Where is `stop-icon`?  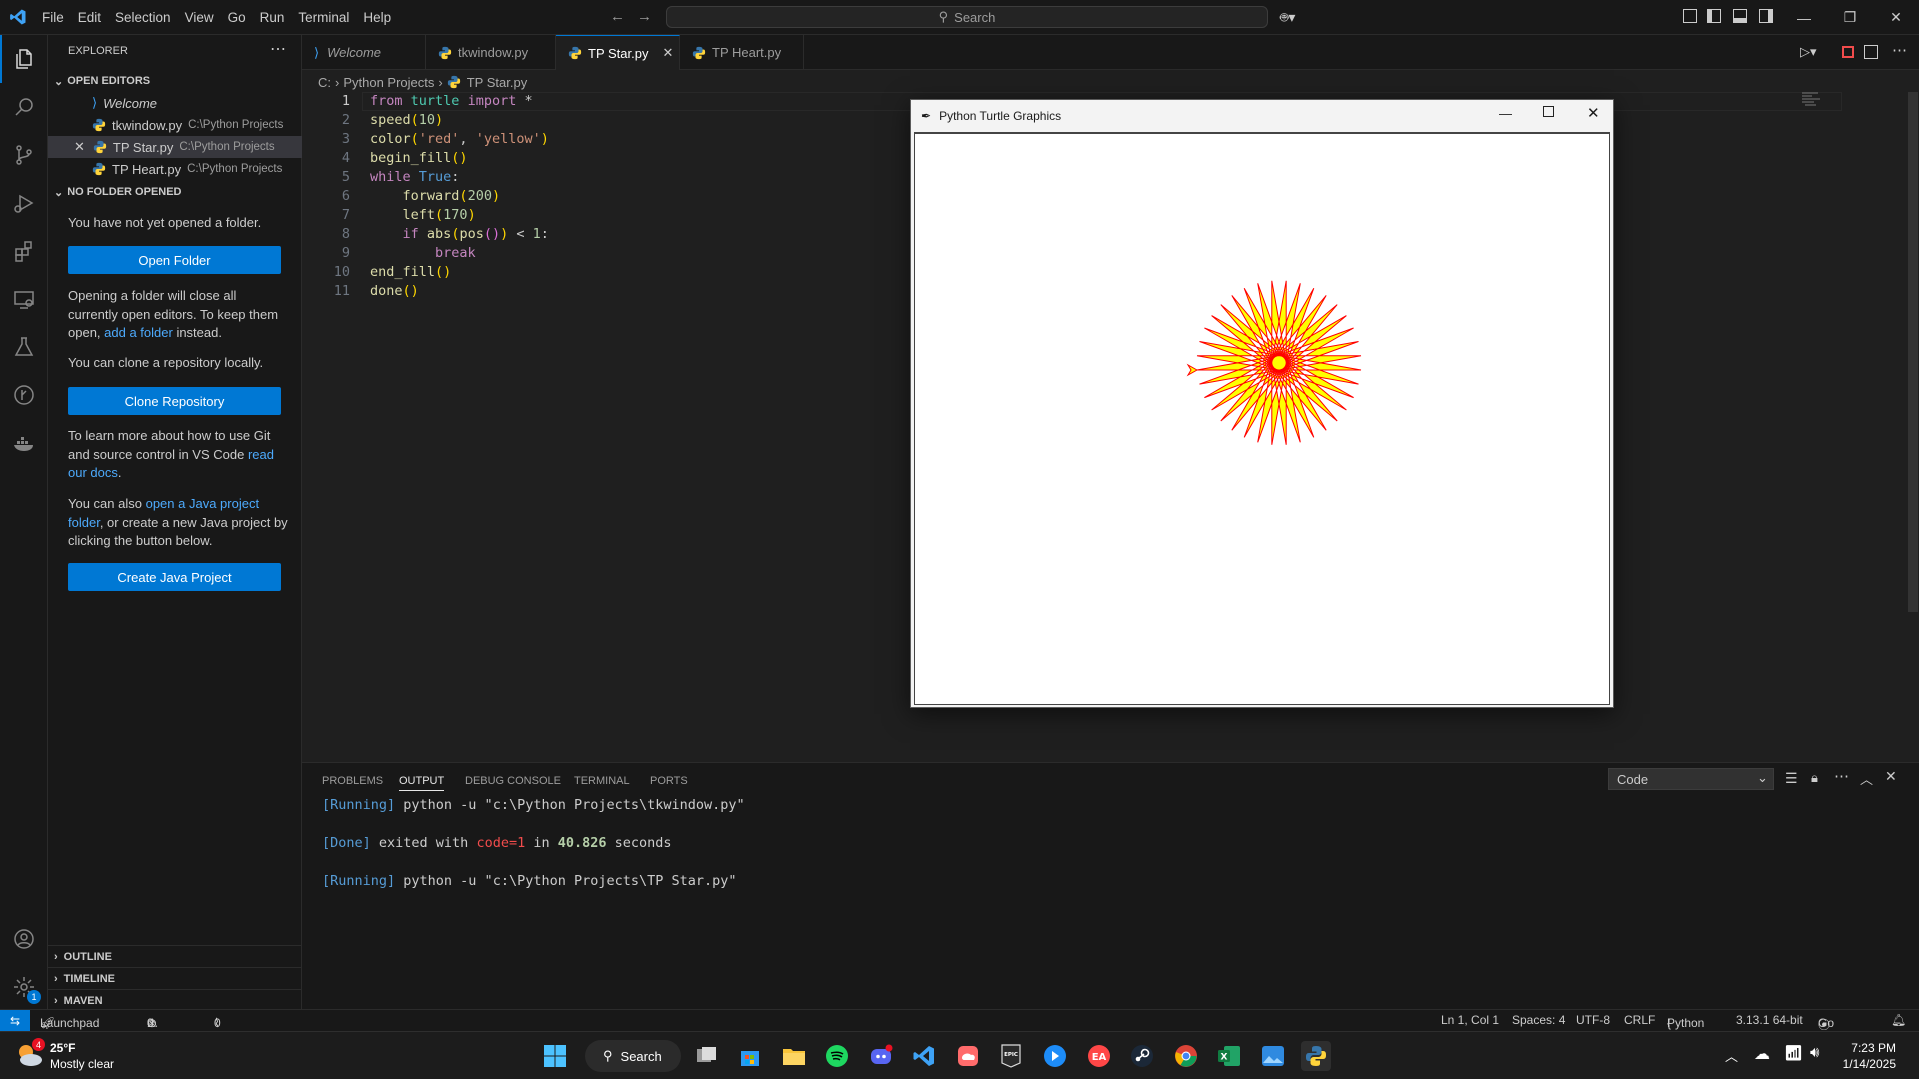
stop-icon is located at coordinates (1848, 52).